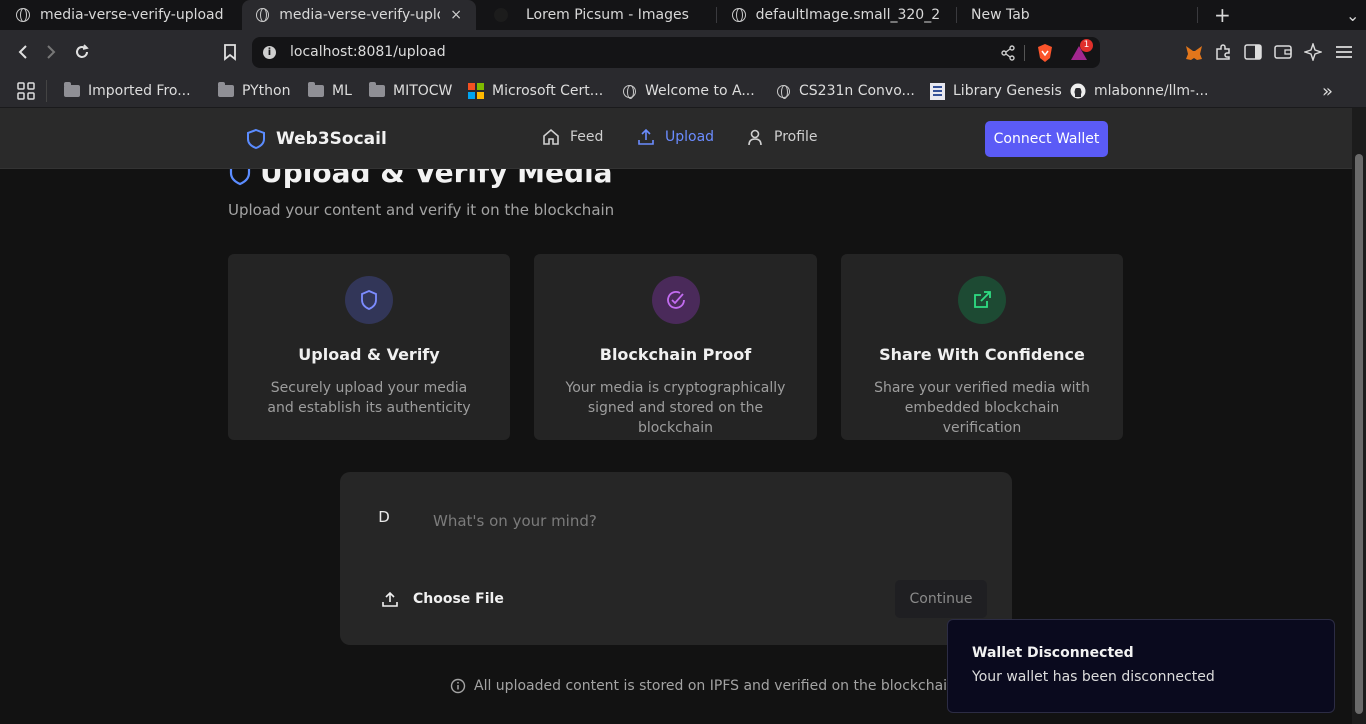 The image size is (1366, 724). I want to click on wallet-icon, so click(1283, 52).